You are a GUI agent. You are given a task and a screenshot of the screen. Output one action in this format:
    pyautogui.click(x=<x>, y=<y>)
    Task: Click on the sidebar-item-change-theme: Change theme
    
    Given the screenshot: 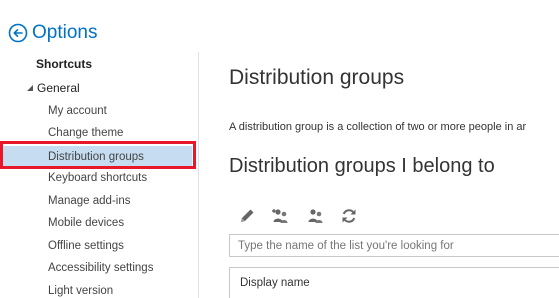 What is the action you would take?
    pyautogui.click(x=96, y=133)
    